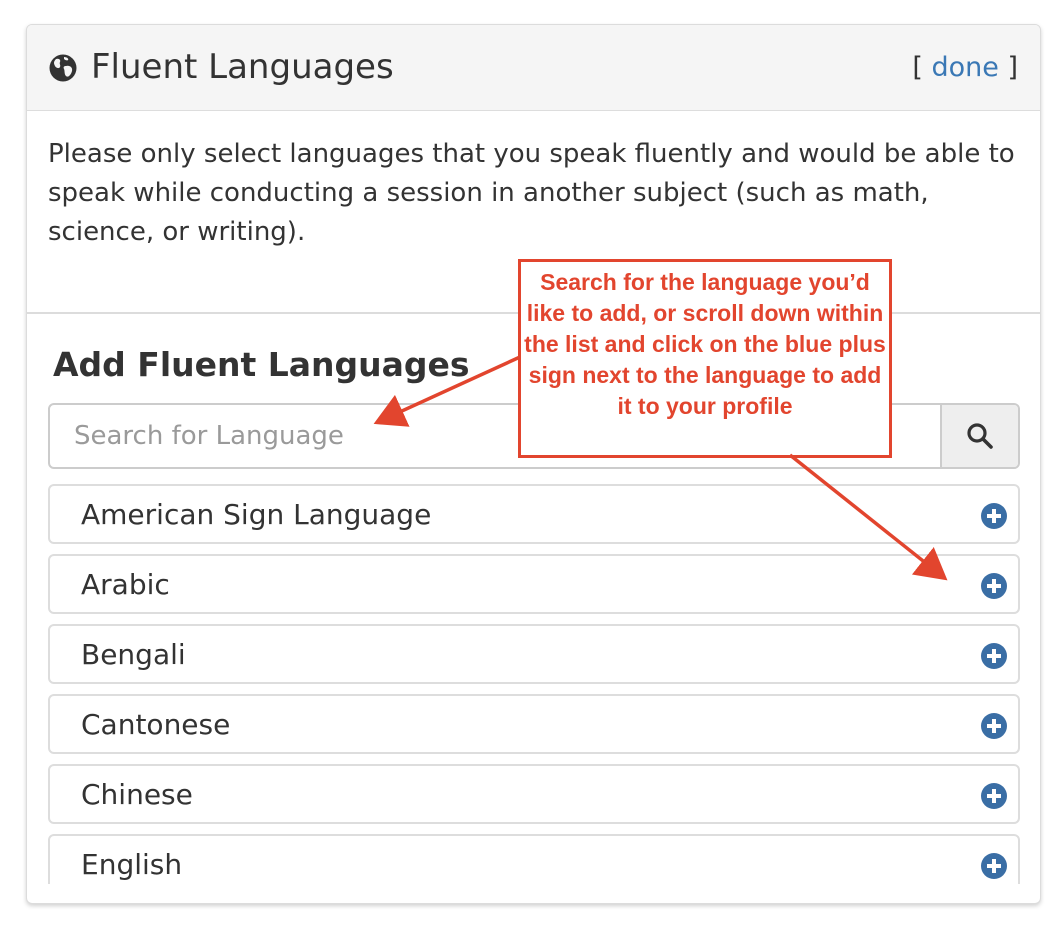 The image size is (1064, 938). I want to click on language-label: Cantonese, so click(156, 724).